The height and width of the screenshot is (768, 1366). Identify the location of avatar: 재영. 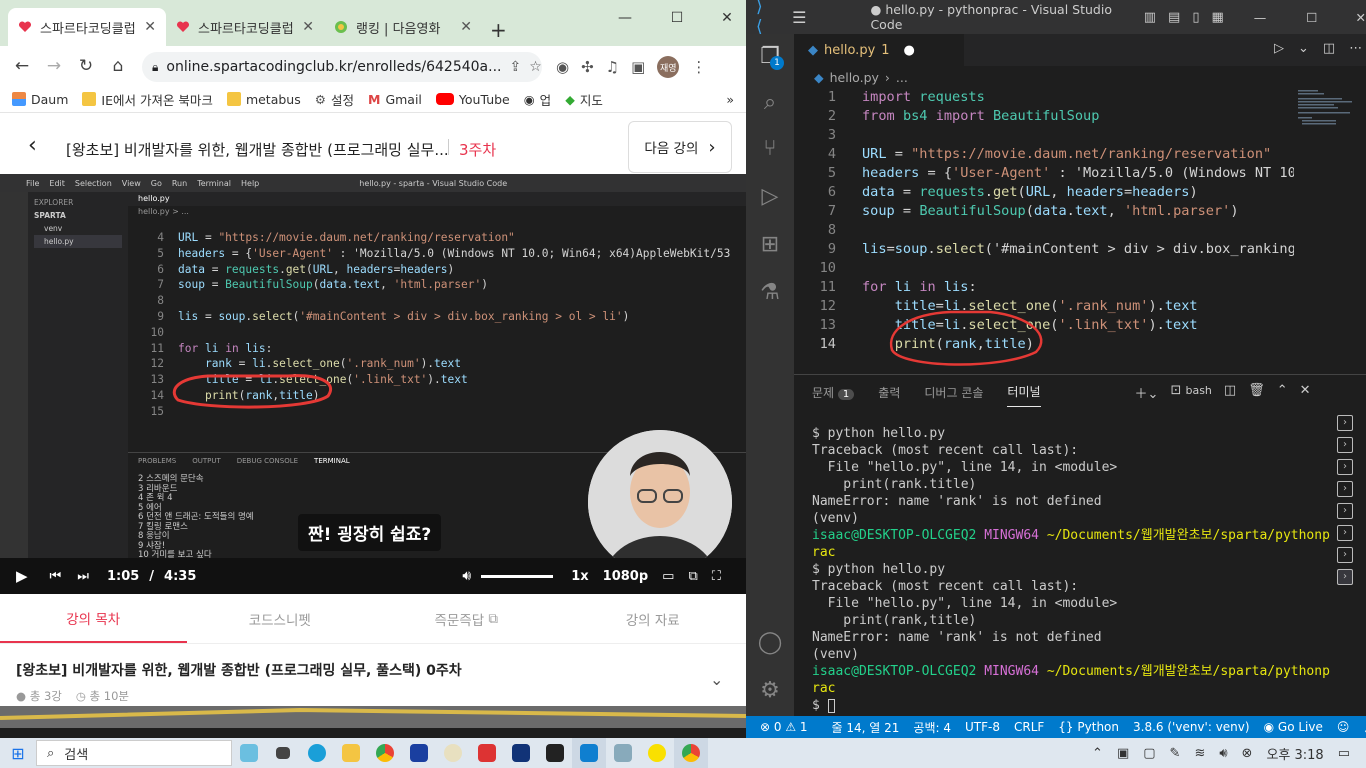
(668, 67).